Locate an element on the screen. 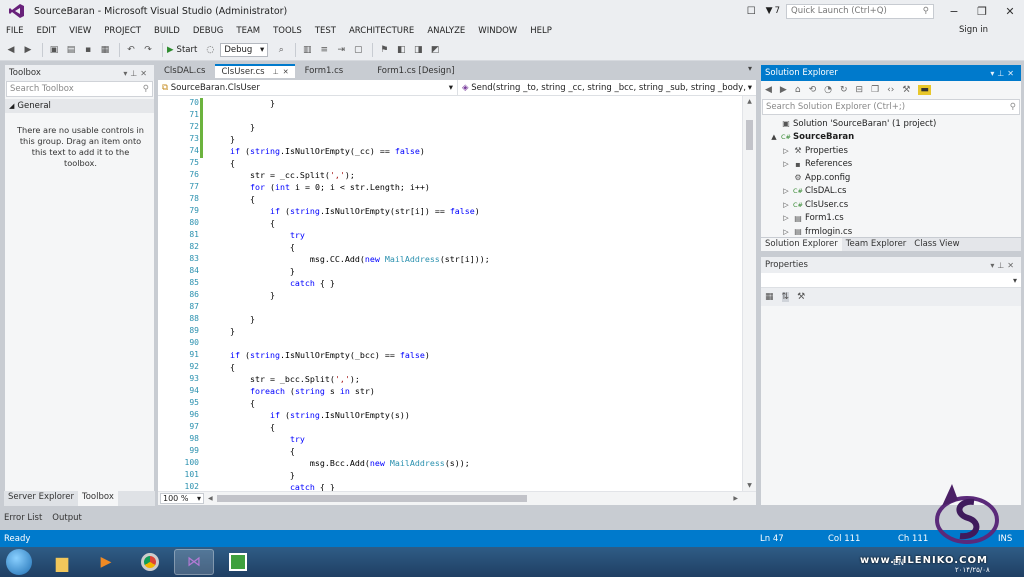 The width and height of the screenshot is (1024, 577). save-icon: ▪ is located at coordinates (88, 50).